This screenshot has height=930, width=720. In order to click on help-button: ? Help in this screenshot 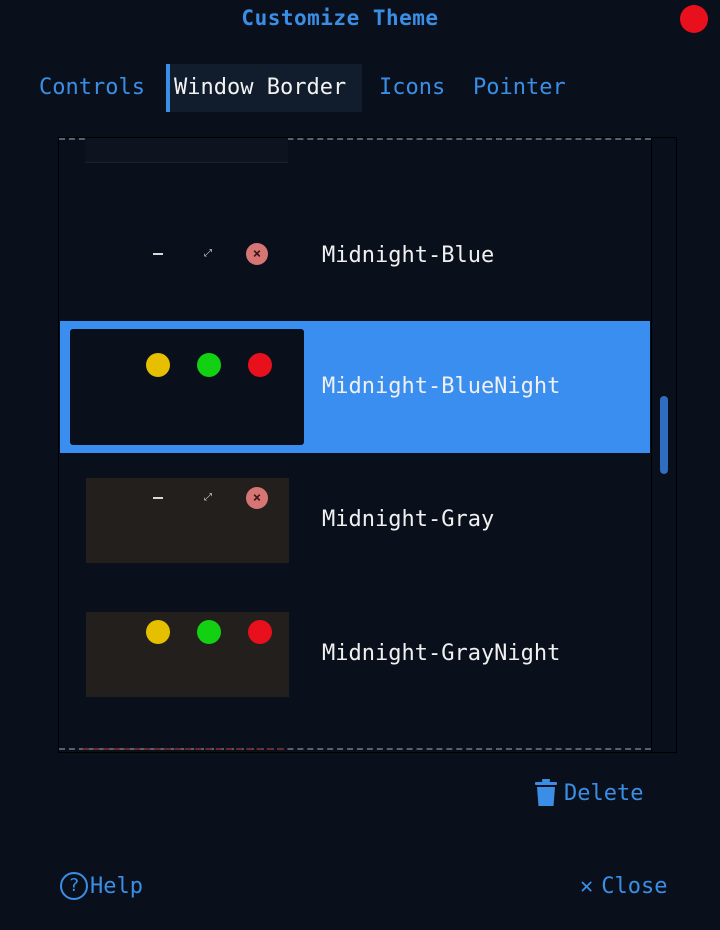, I will do `click(101, 886)`.